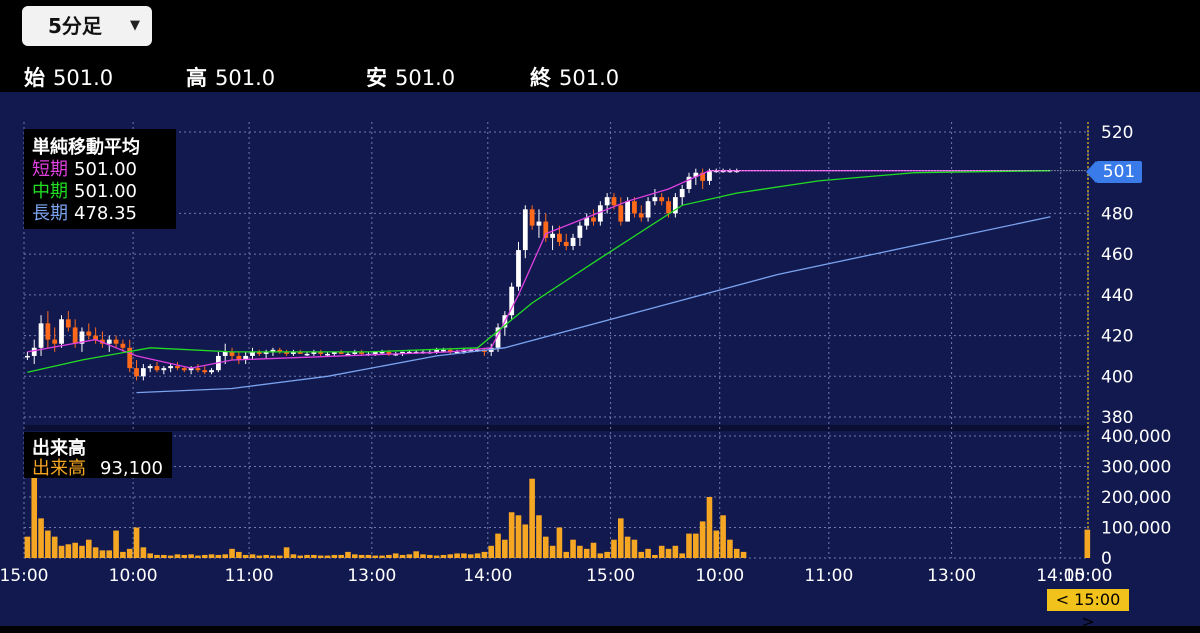 The height and width of the screenshot is (633, 1200). What do you see at coordinates (1136, 468) in the screenshot?
I see `volume-tick-label: 300,000` at bounding box center [1136, 468].